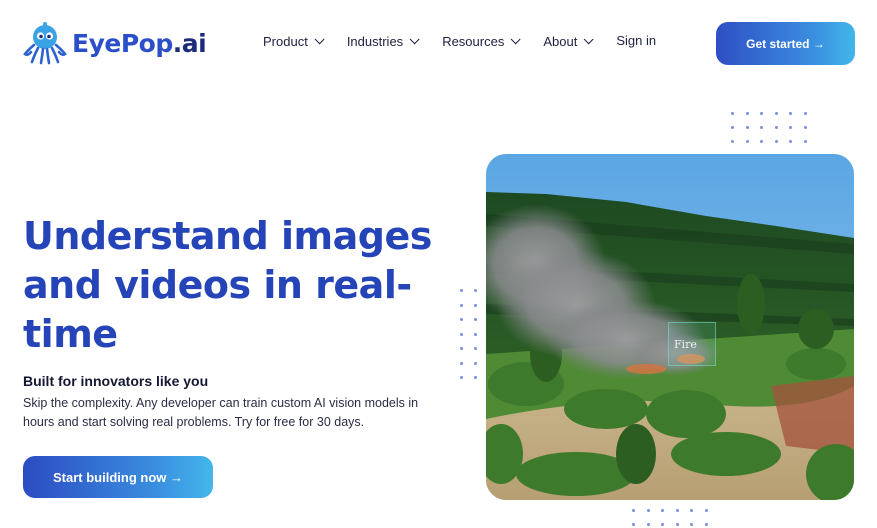  Describe the element at coordinates (560, 41) in the screenshot. I see `nav-item-label: About` at that location.